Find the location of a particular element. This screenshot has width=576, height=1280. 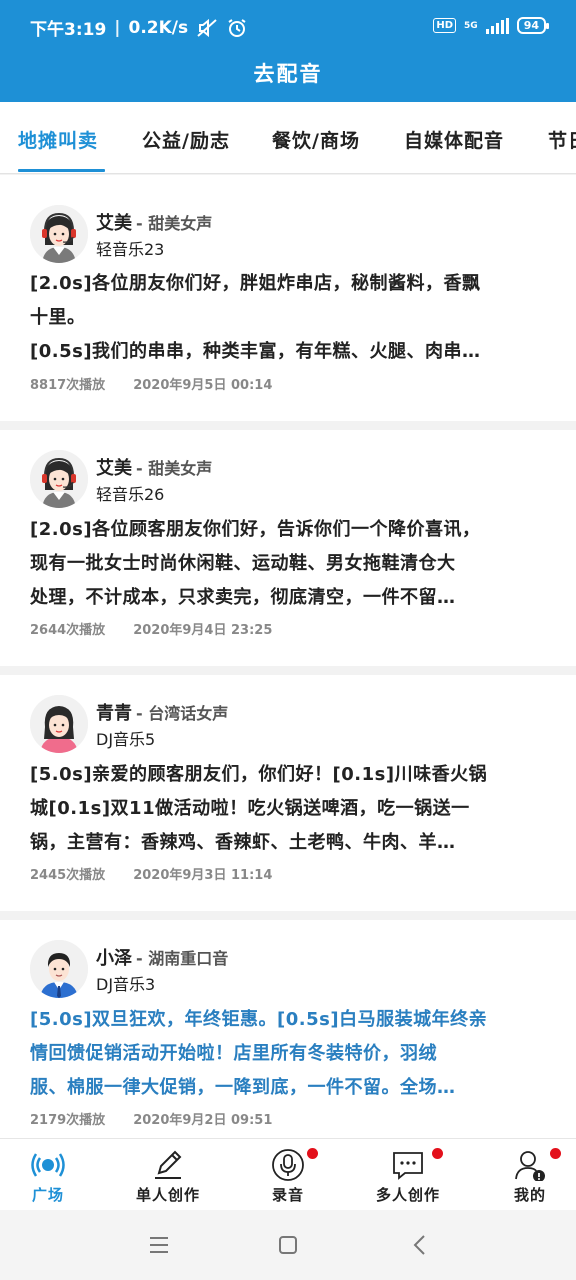

status-right: HD 5G 94 is located at coordinates (491, 25).